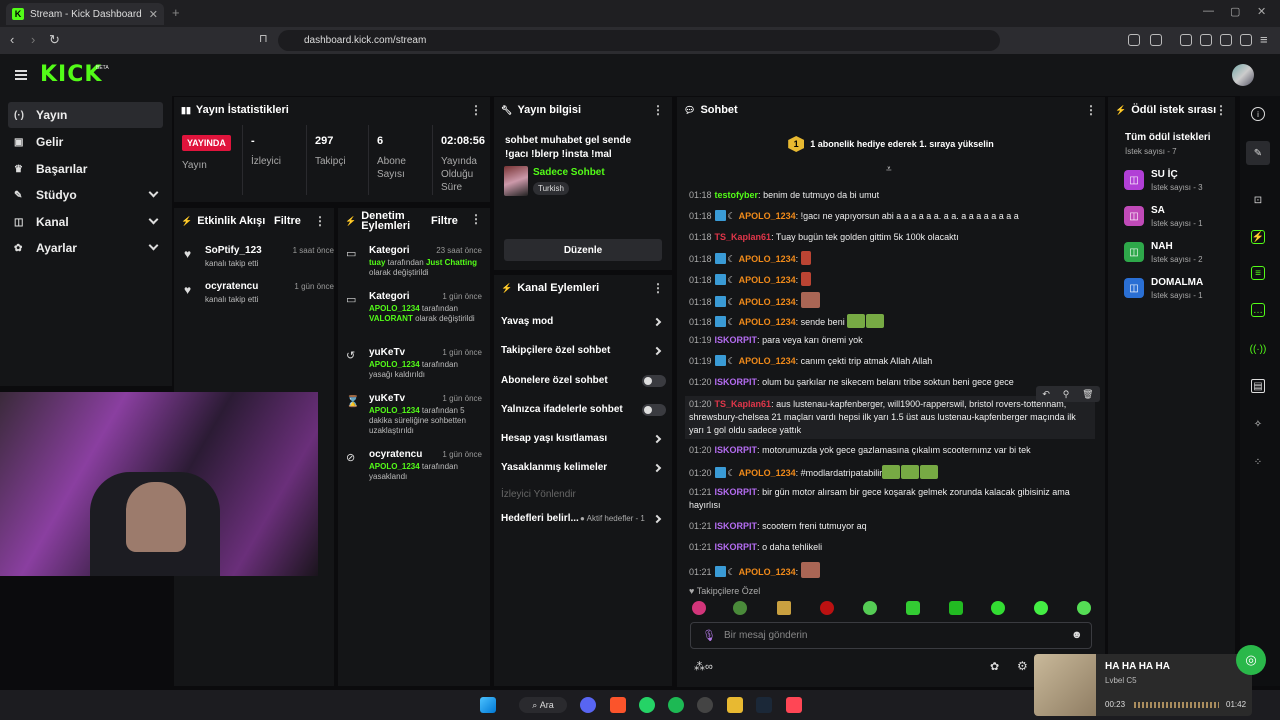 This screenshot has height=720, width=1280. What do you see at coordinates (176, 12) in the screenshot?
I see `new-tab-icon: +` at bounding box center [176, 12].